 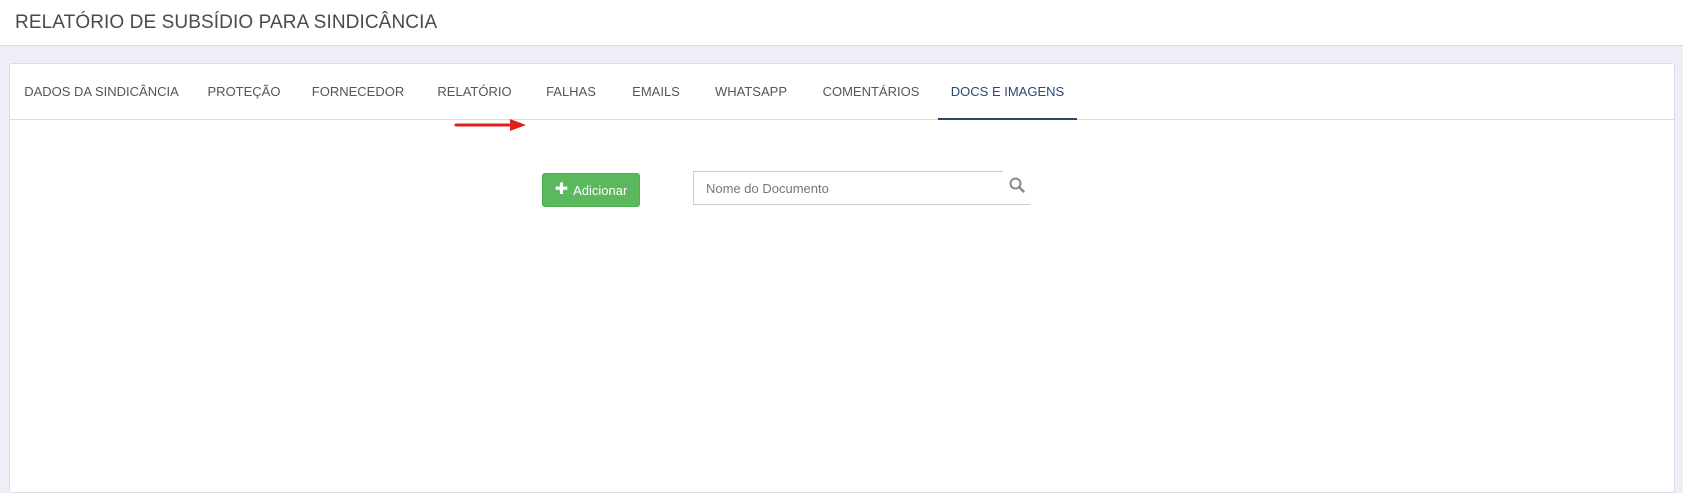 What do you see at coordinates (490, 125) in the screenshot?
I see `red-arrow-annotation` at bounding box center [490, 125].